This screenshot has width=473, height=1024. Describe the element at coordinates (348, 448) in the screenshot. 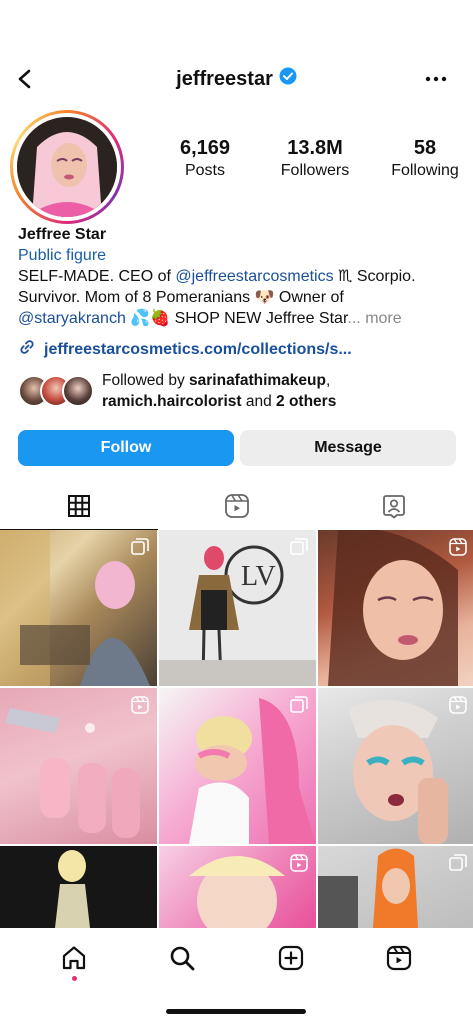

I see `message-button: Message` at that location.